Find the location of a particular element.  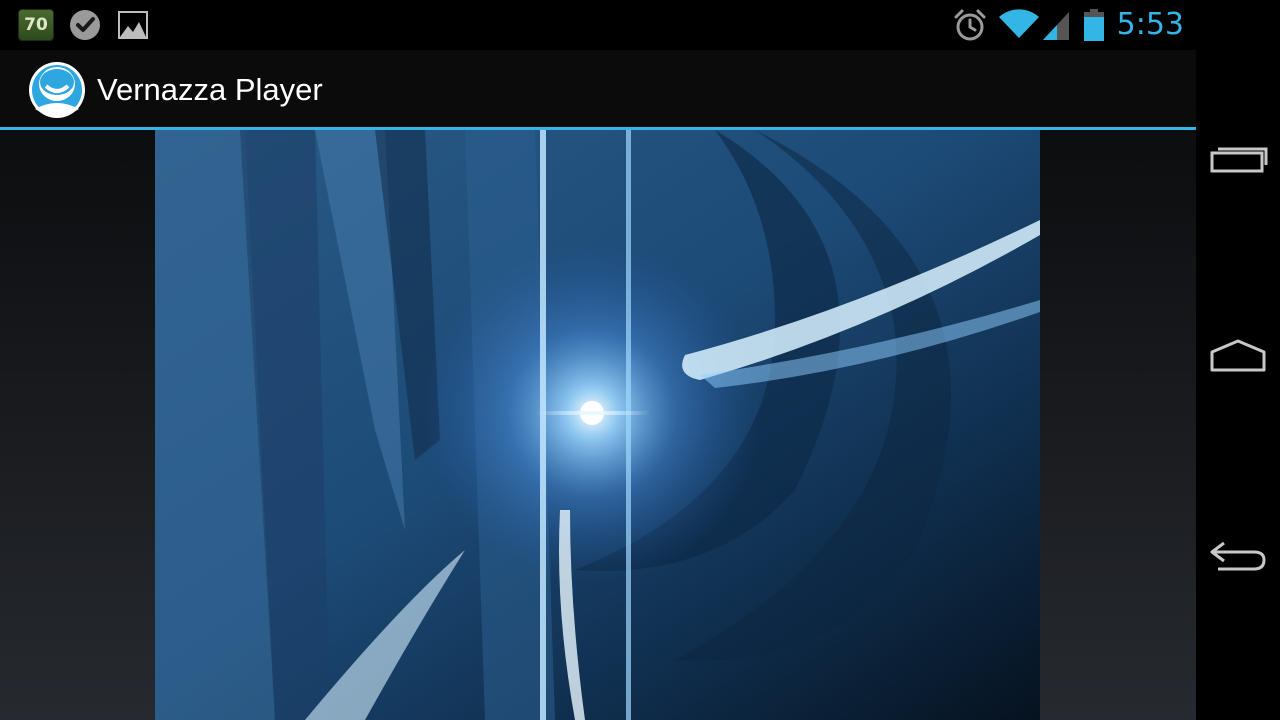

navigation-bar is located at coordinates (1238, 360).